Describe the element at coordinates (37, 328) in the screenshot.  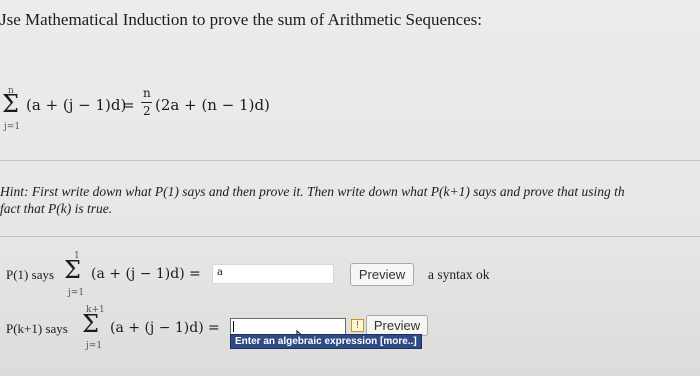
I see `pk1-label: P(k+1) says` at that location.